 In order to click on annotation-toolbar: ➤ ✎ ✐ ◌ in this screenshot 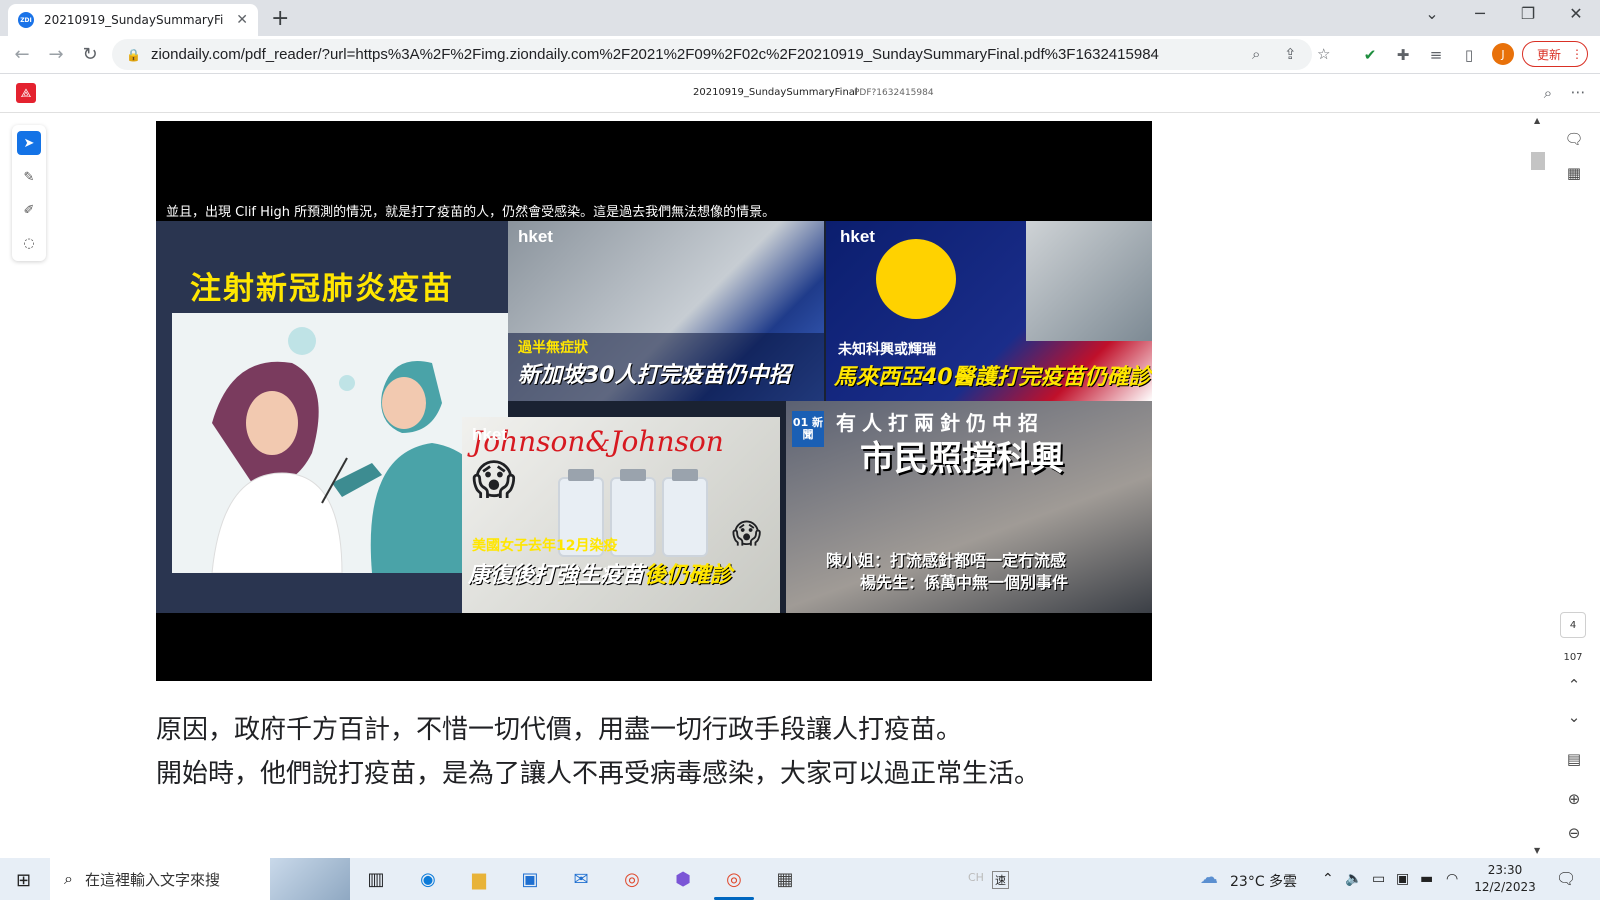, I will do `click(29, 193)`.